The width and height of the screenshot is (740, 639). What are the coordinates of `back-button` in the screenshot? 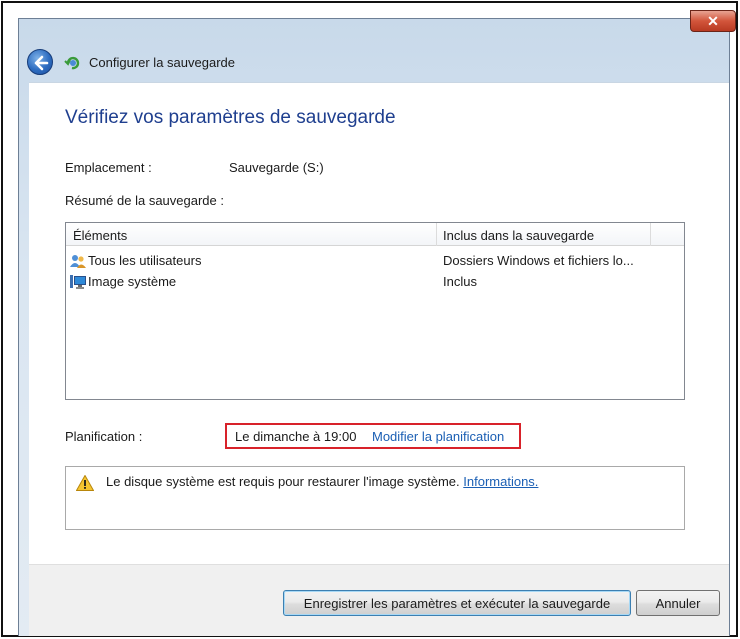 It's located at (40, 62).